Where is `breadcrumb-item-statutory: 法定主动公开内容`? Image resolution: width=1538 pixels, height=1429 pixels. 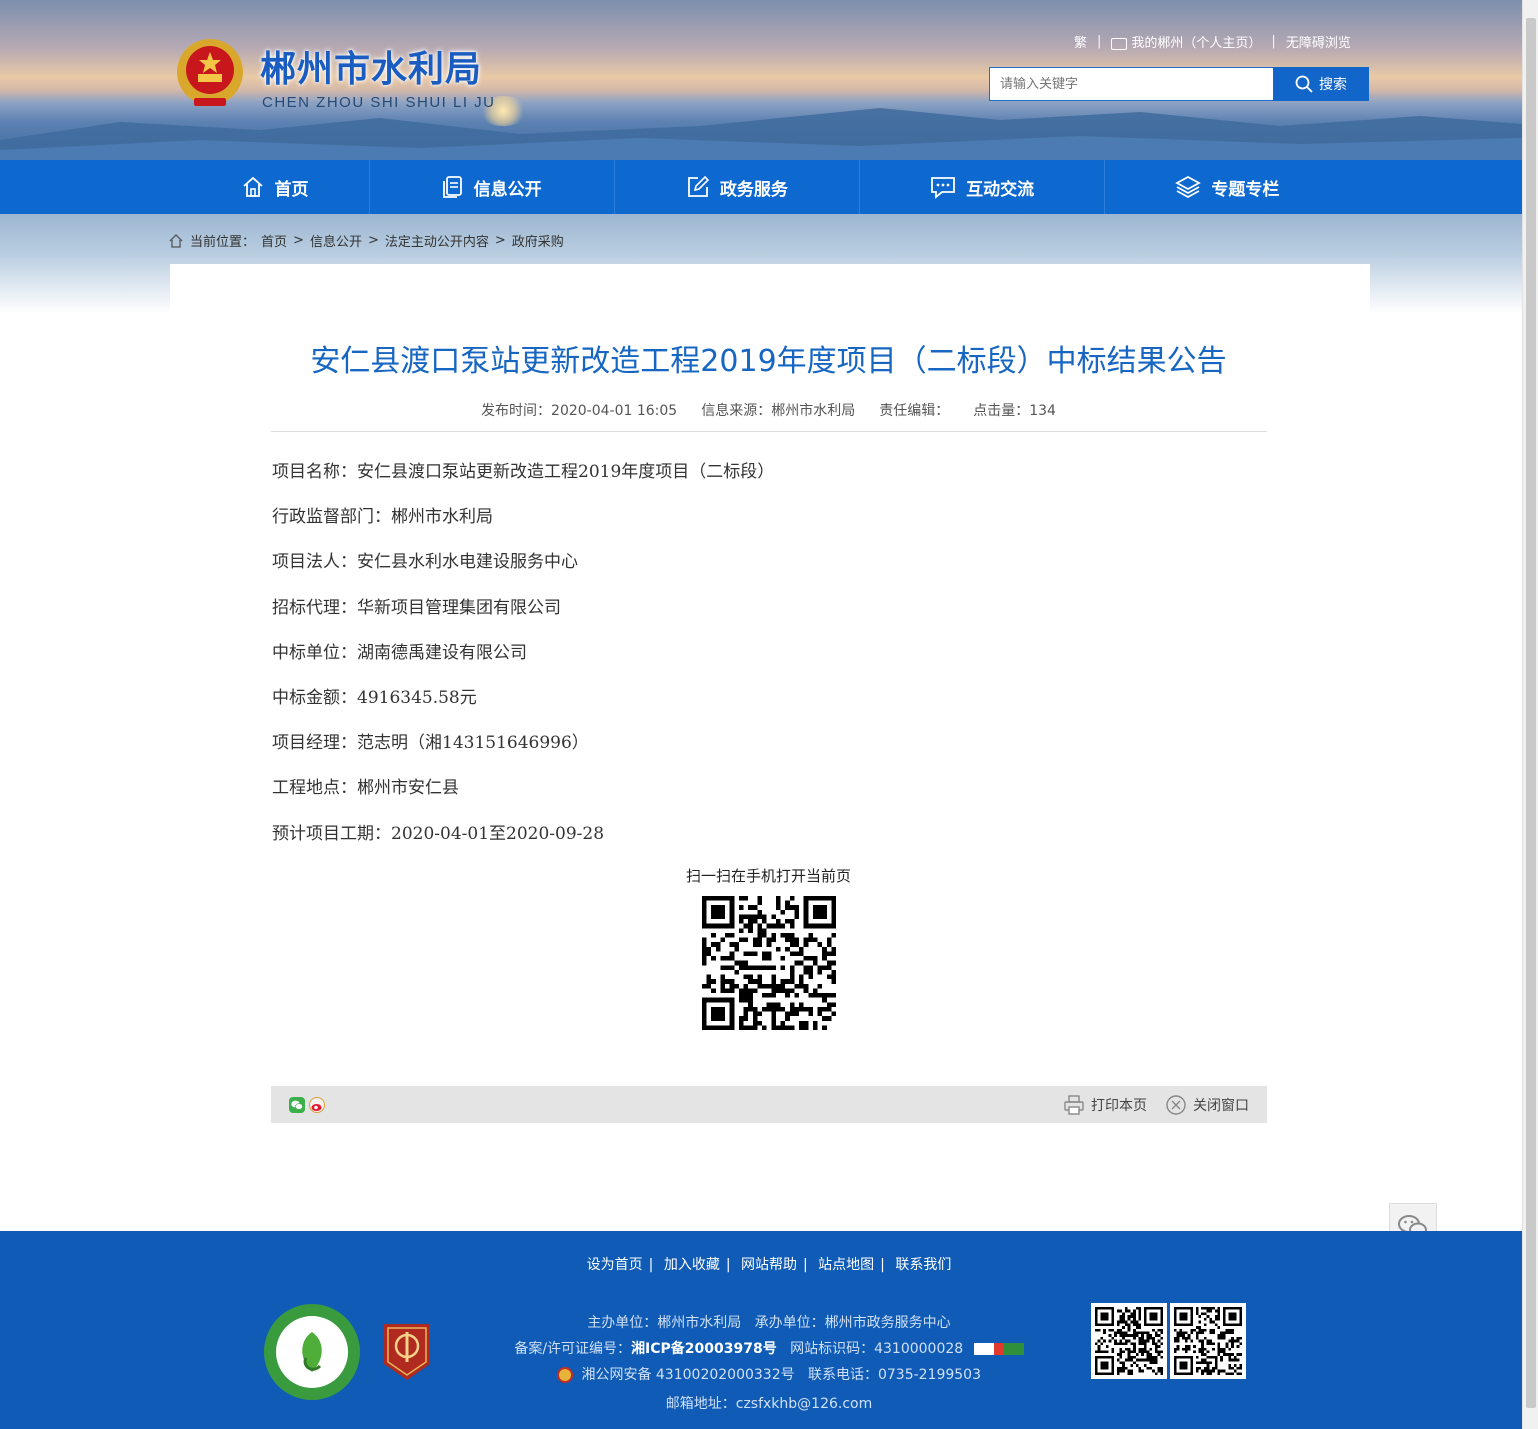
breadcrumb-item-statutory: 法定主动公开内容 is located at coordinates (437, 240).